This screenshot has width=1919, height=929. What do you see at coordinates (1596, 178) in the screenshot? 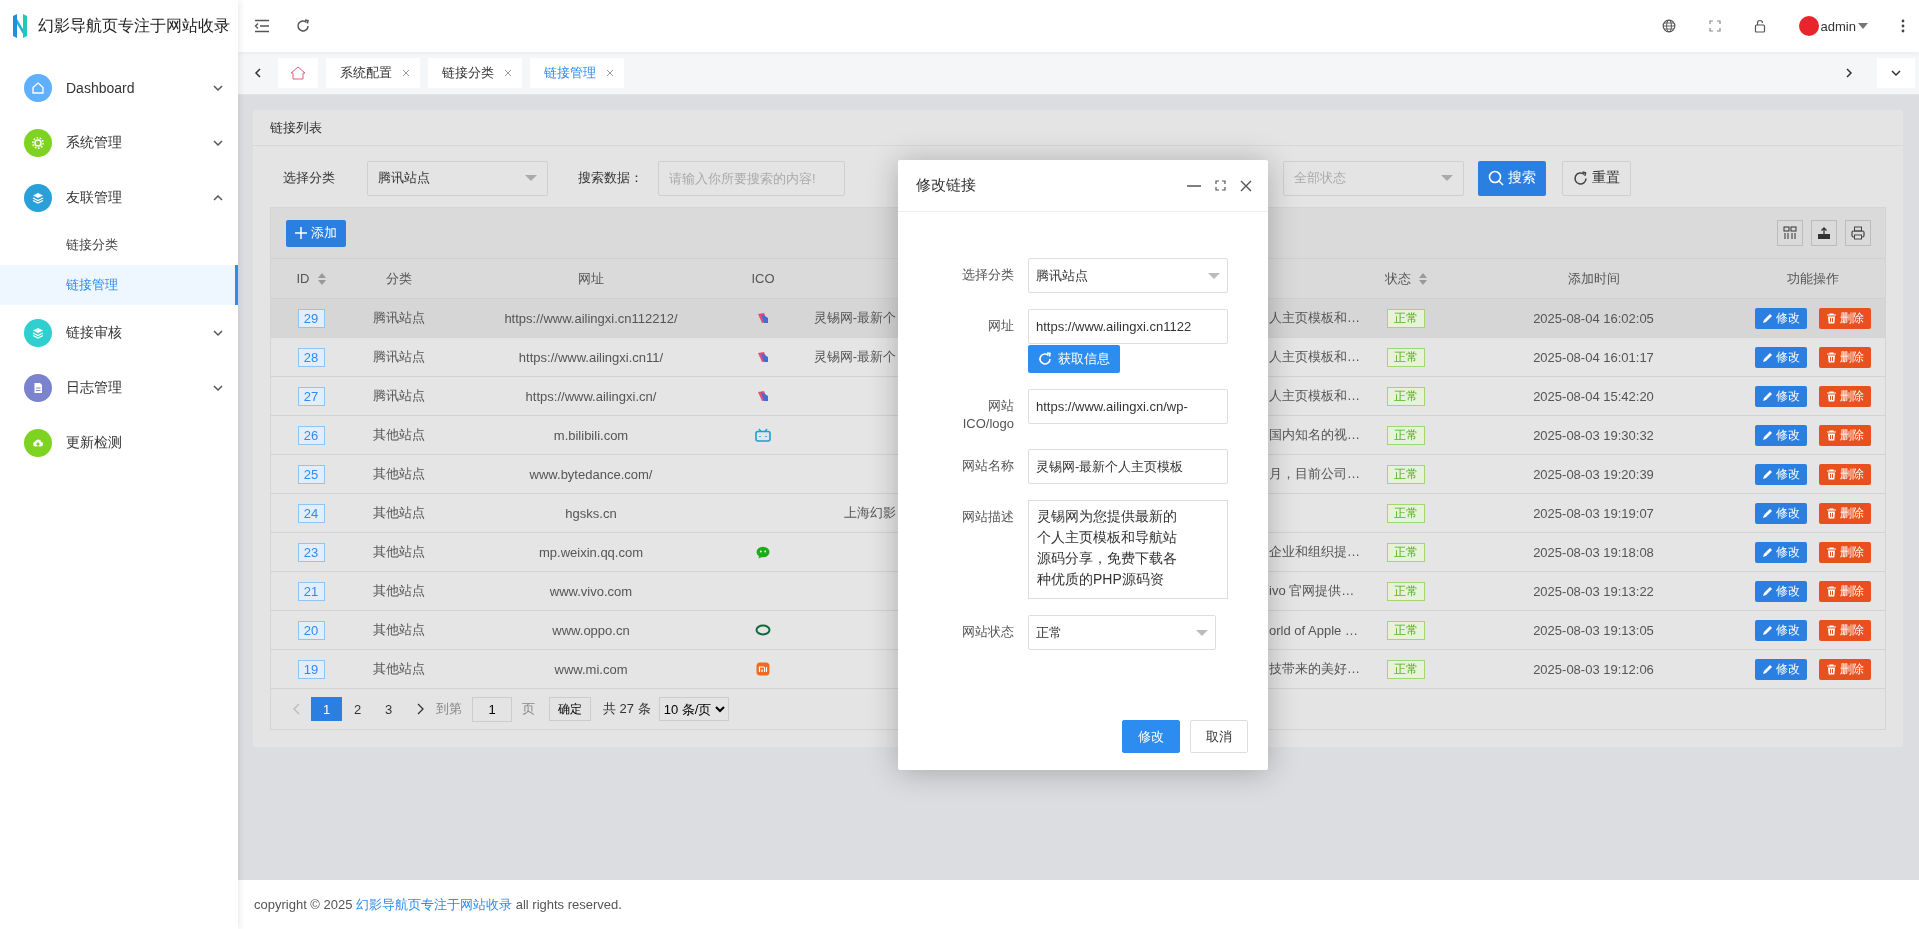
I see `reset-button: 重置` at bounding box center [1596, 178].